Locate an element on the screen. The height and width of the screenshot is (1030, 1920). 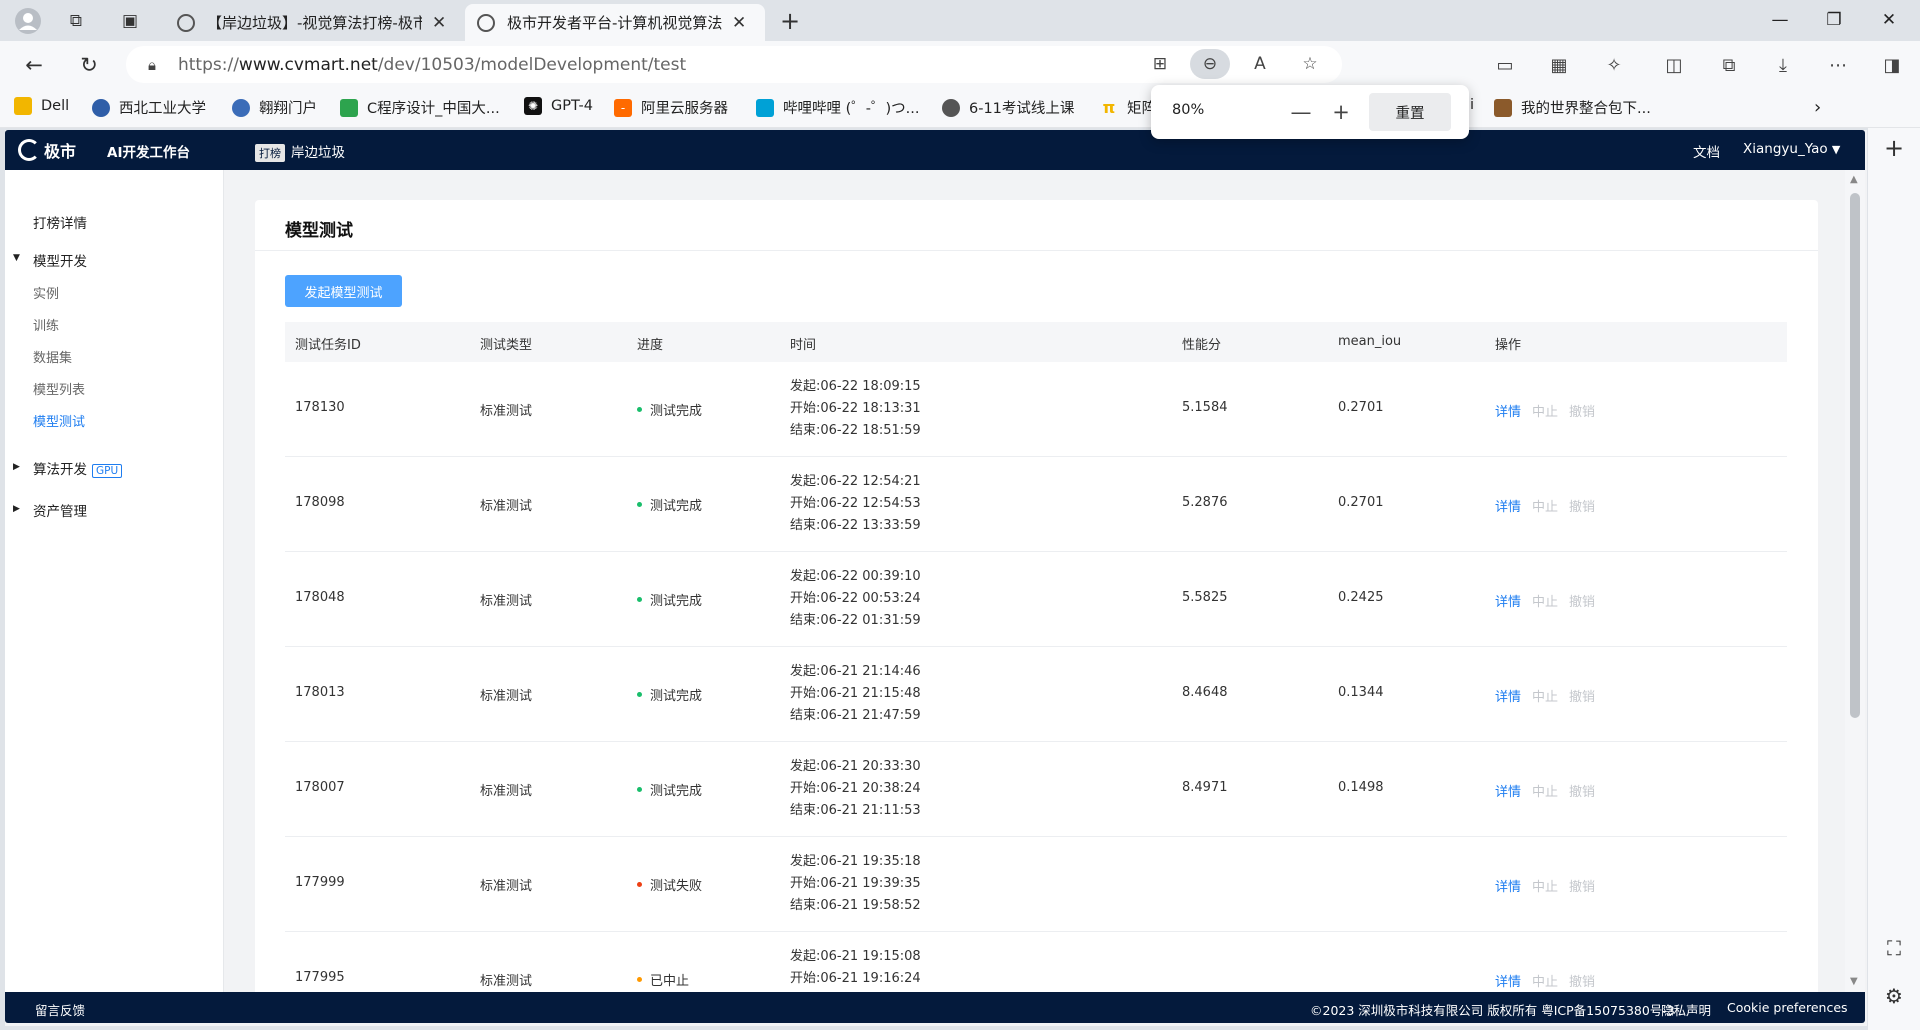
settings-gear-icon: ⚙ is located at coordinates (1894, 996).